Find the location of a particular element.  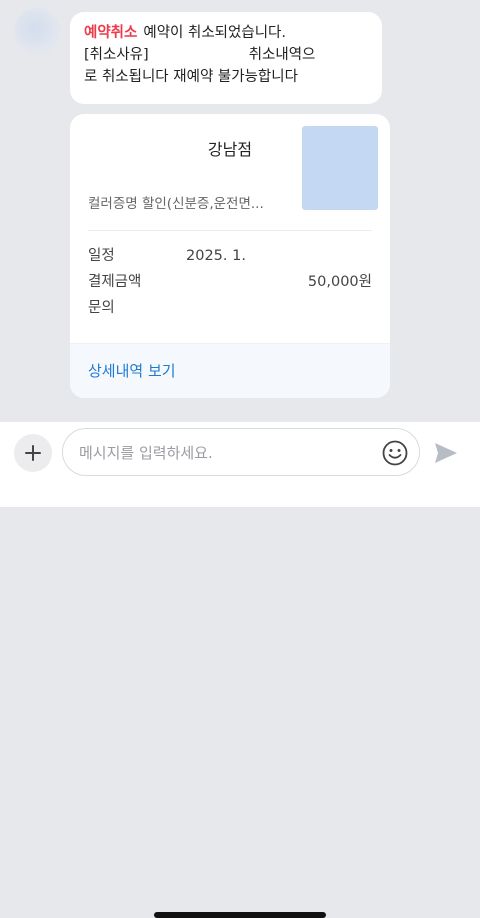

cancel-detail-text: 취소내역으 is located at coordinates (282, 55).